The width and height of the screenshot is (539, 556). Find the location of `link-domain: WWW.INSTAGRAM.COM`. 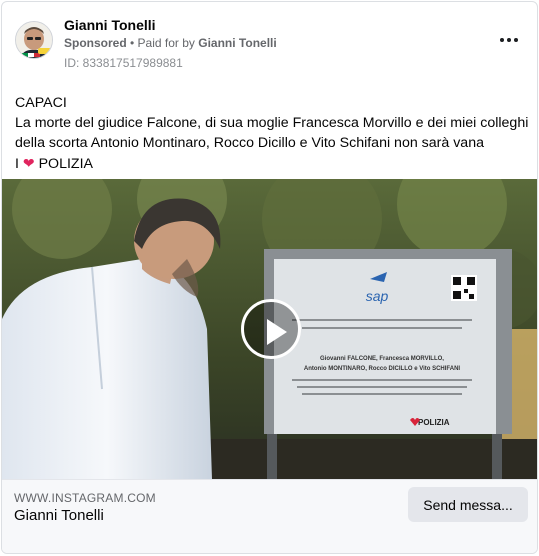

link-domain: WWW.INSTAGRAM.COM is located at coordinates (85, 498).